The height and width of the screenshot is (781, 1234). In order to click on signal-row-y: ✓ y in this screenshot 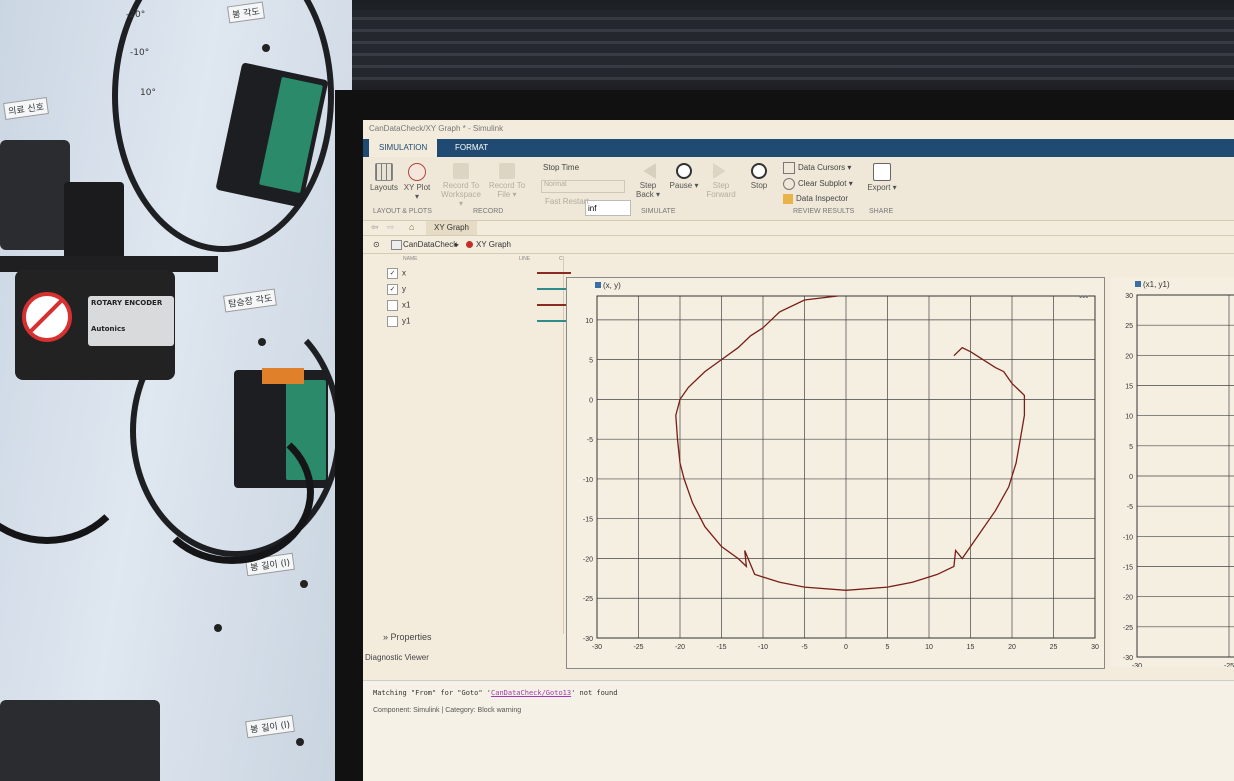, I will do `click(396, 289)`.